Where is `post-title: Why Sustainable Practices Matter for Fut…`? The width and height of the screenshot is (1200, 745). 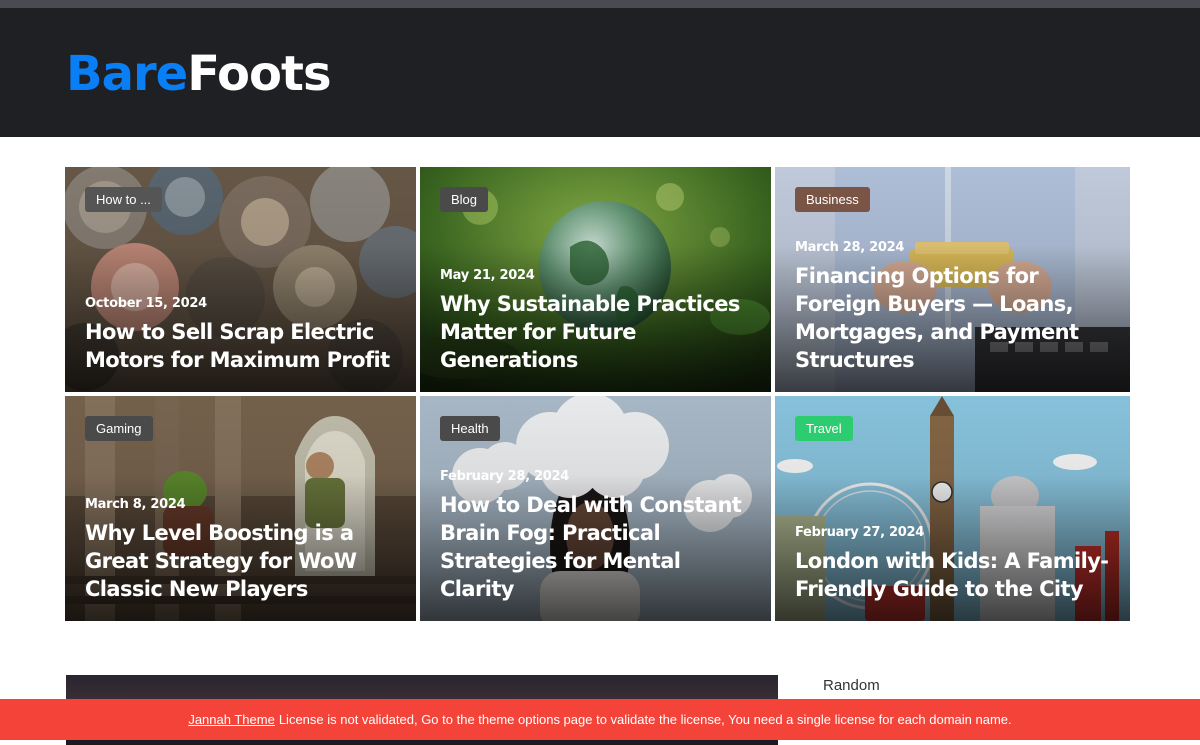 post-title: Why Sustainable Practices Matter for Fut… is located at coordinates (595, 332).